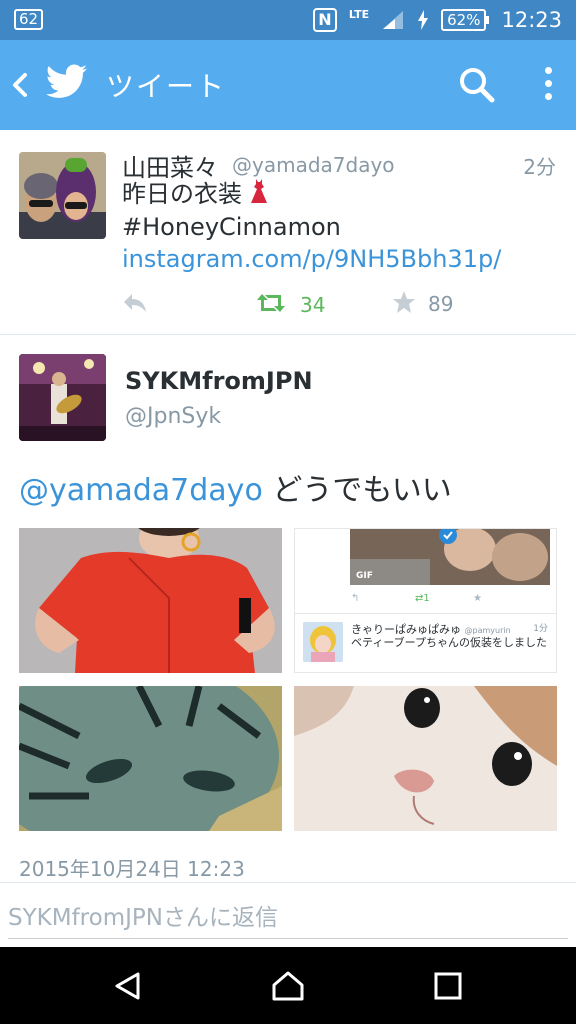 The image size is (576, 1024). I want to click on instagram-link: instagram.com/p/9NH5Bbh31p/, so click(311, 259).